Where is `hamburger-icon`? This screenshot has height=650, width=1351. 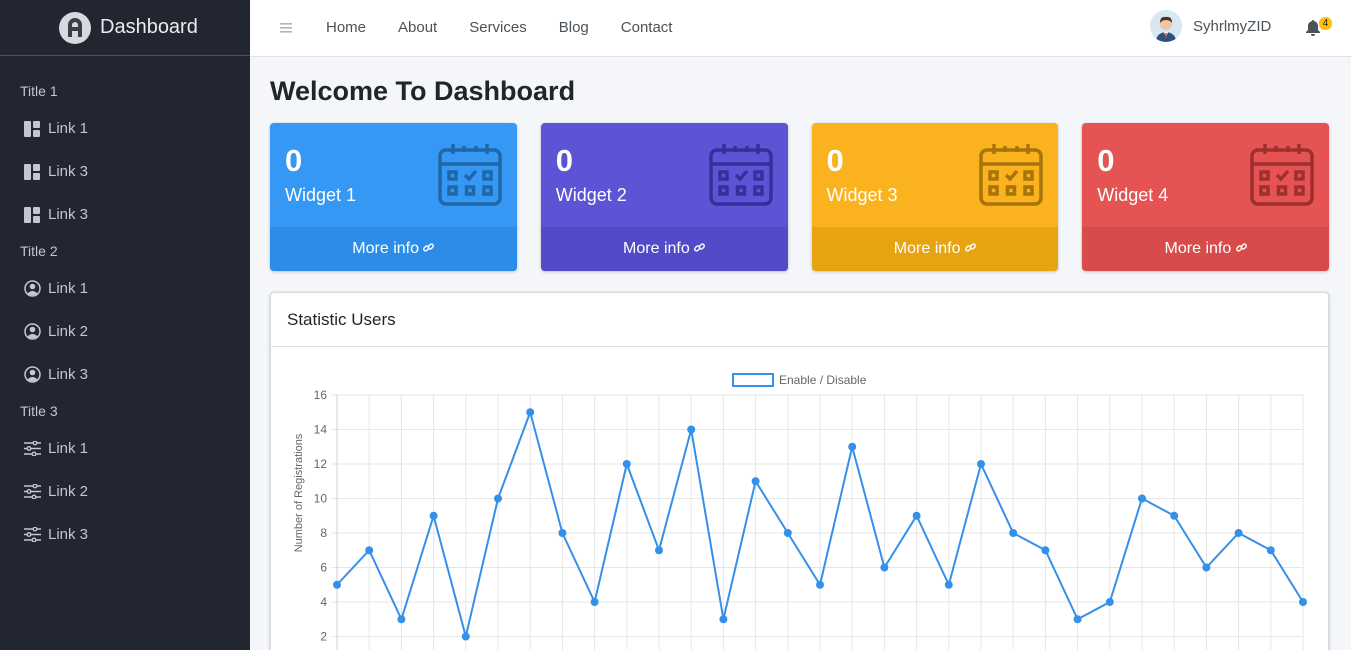 hamburger-icon is located at coordinates (290, 28).